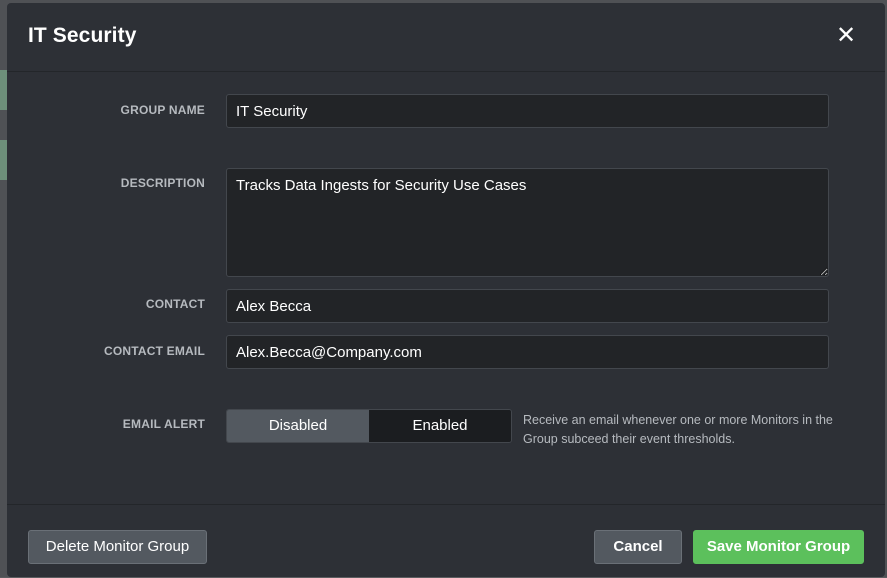 Image resolution: width=887 pixels, height=578 pixels. What do you see at coordinates (162, 110) in the screenshot?
I see `group-name-label: GROUP NAME` at bounding box center [162, 110].